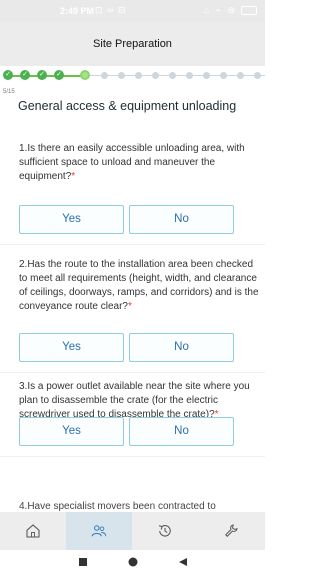 The height and width of the screenshot is (575, 320). I want to click on people-icon, so click(99, 531).